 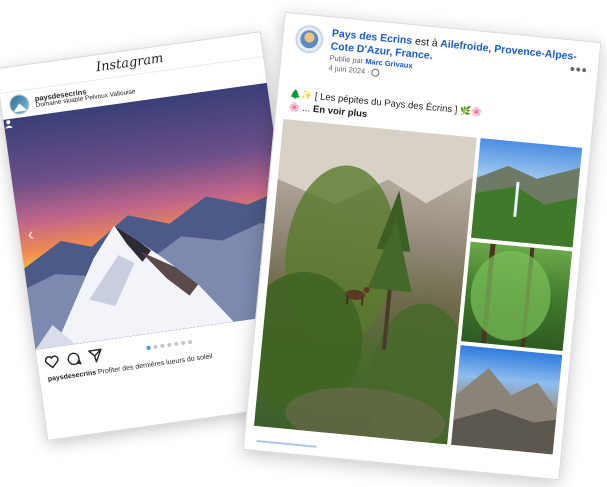 I want to click on tree-sparkle-icon: 🌲✨, so click(x=301, y=94).